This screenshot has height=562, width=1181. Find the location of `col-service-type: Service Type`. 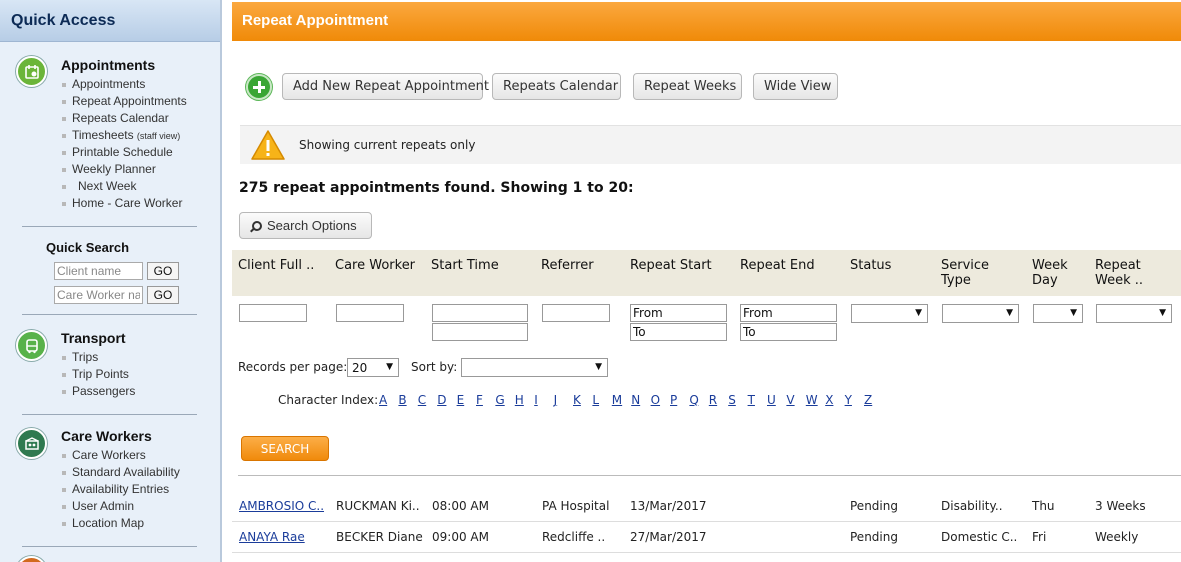

col-service-type: Service Type is located at coordinates (971, 273).